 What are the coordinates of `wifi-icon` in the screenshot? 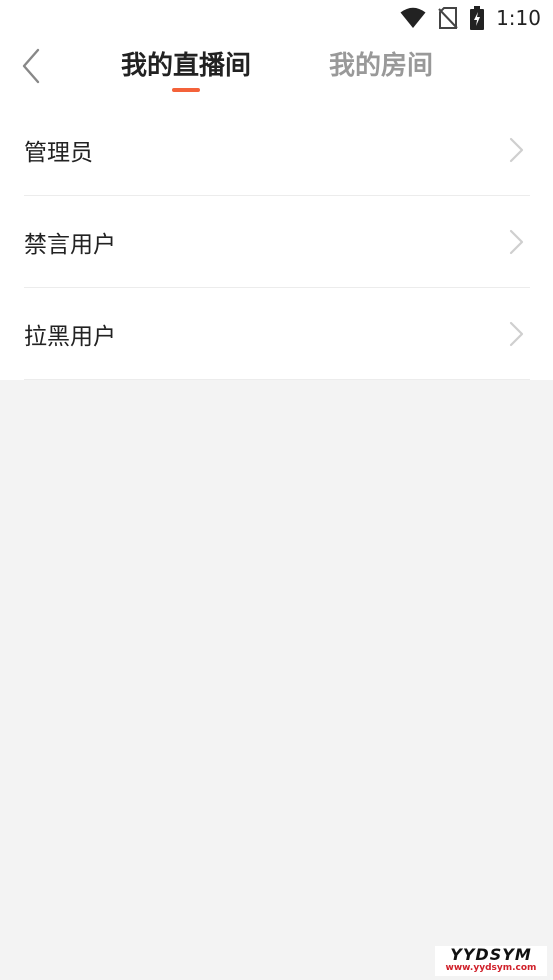 It's located at (413, 17).